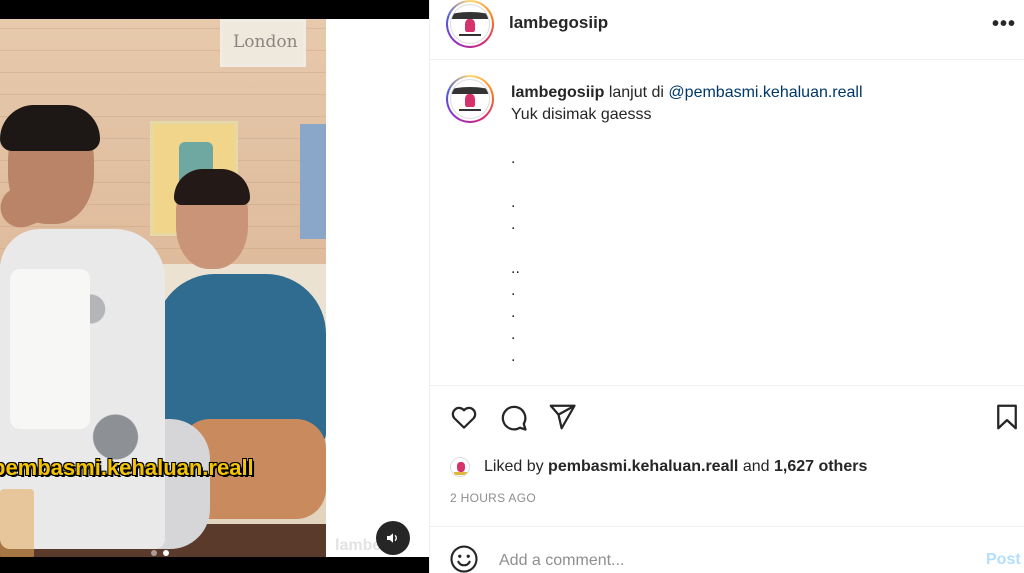 Image resolution: width=1024 pixels, height=573 pixels. Describe the element at coordinates (562, 417) in the screenshot. I see `send-icon` at that location.